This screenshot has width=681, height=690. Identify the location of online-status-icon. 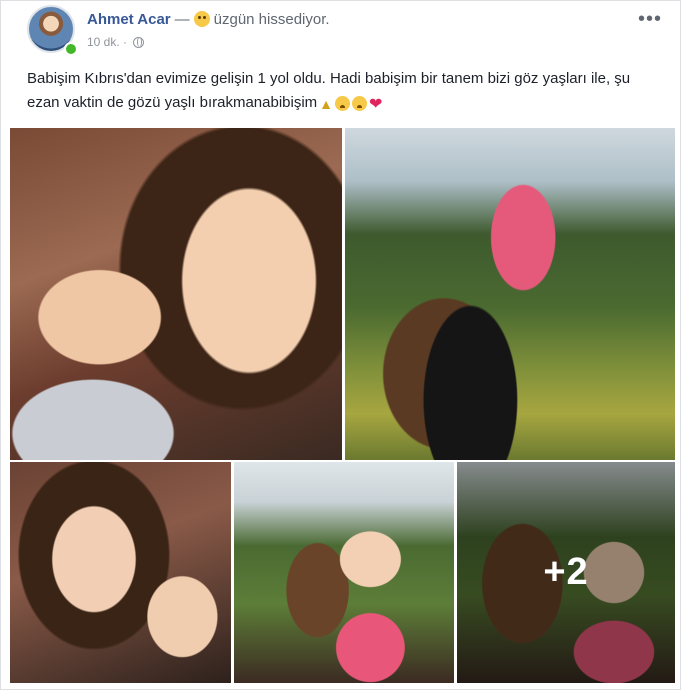
(71, 49).